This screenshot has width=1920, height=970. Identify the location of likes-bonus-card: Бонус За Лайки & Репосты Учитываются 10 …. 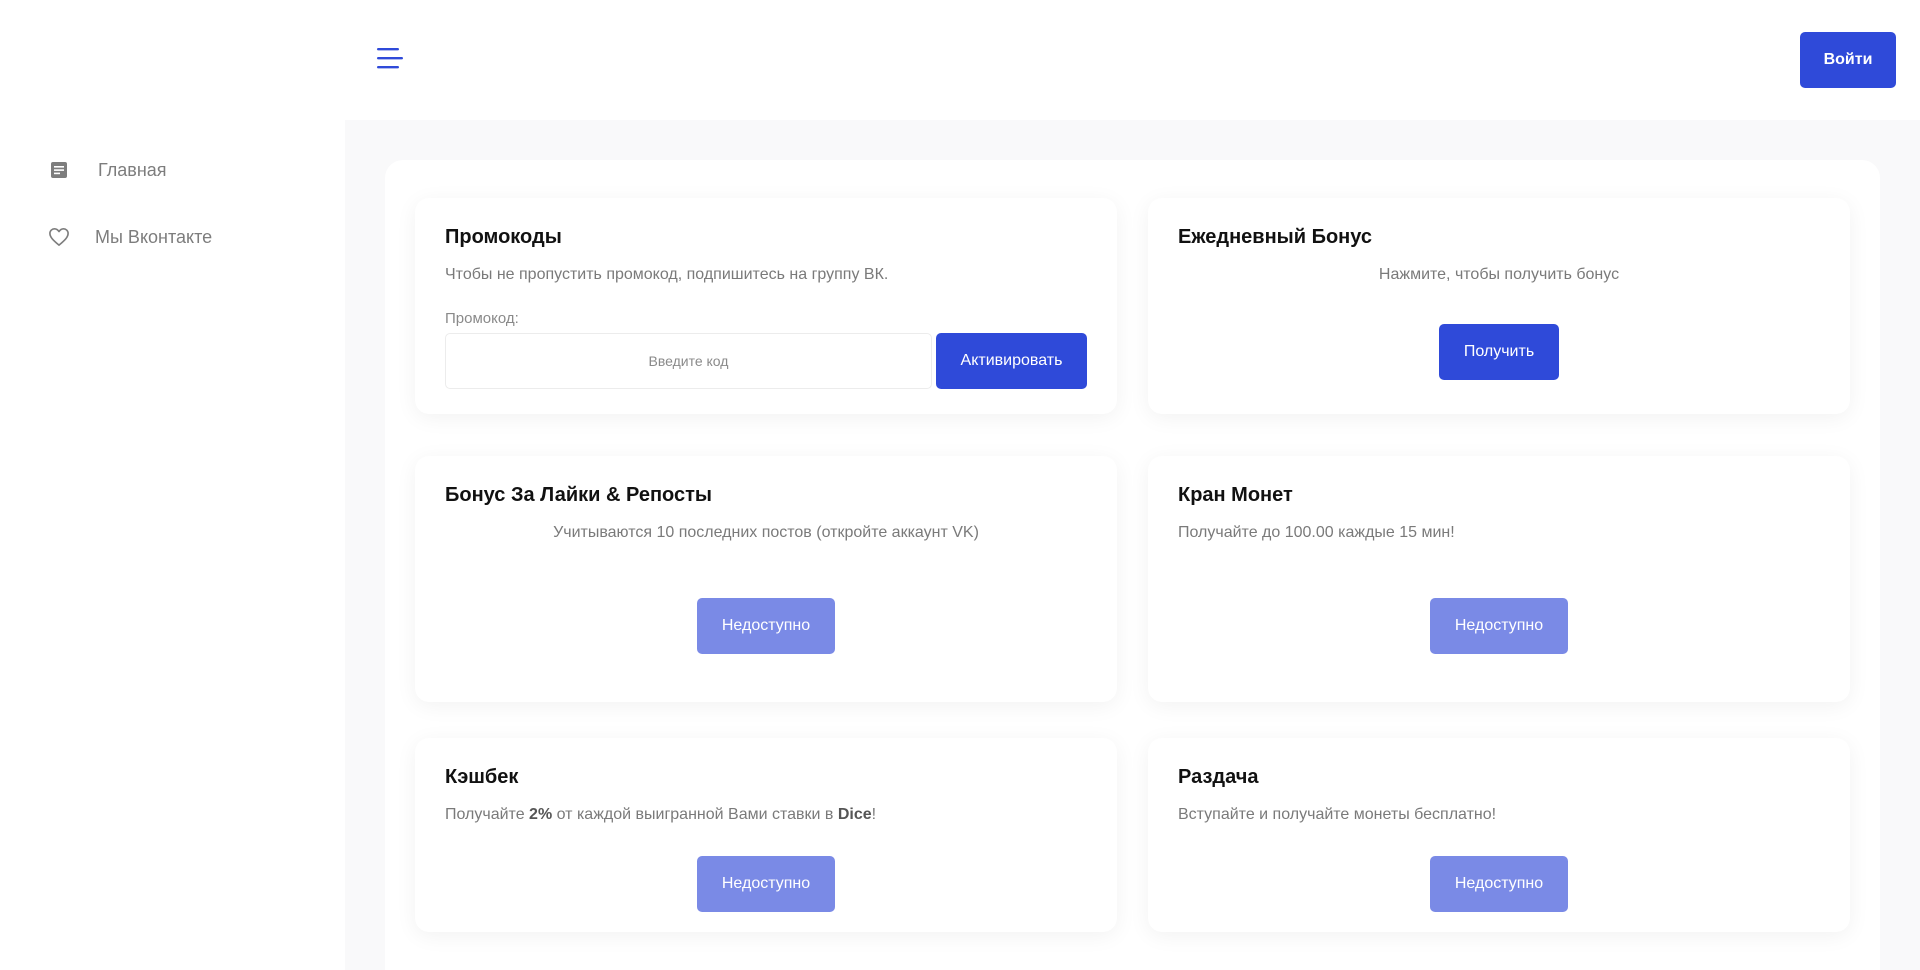
(766, 579).